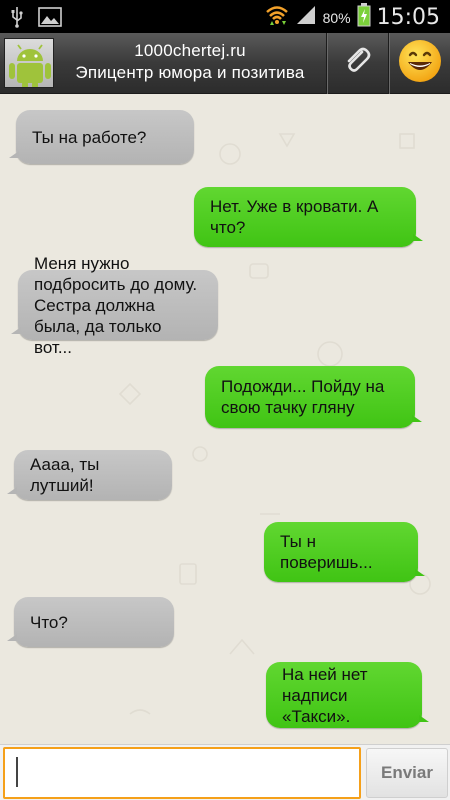 Image resolution: width=450 pixels, height=800 pixels. Describe the element at coordinates (17, 19) in the screenshot. I see `usb-icon` at that location.